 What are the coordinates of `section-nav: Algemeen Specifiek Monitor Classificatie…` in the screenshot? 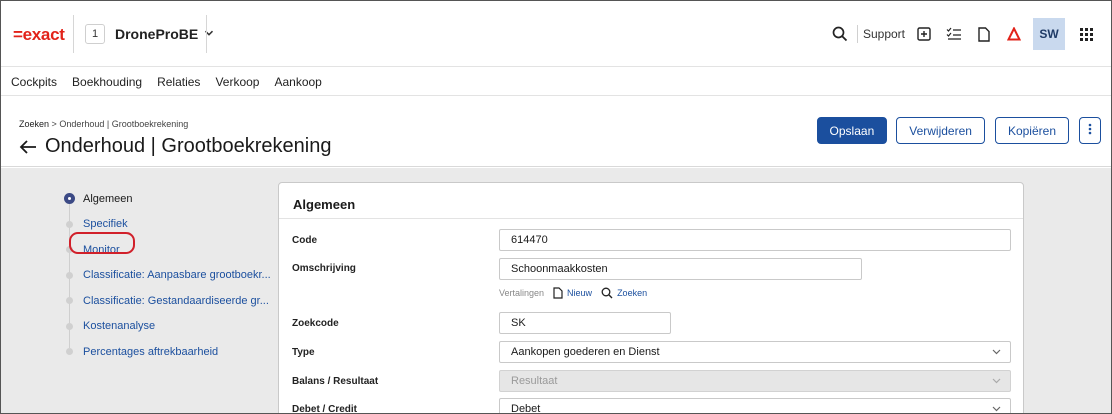 It's located at (165, 275).